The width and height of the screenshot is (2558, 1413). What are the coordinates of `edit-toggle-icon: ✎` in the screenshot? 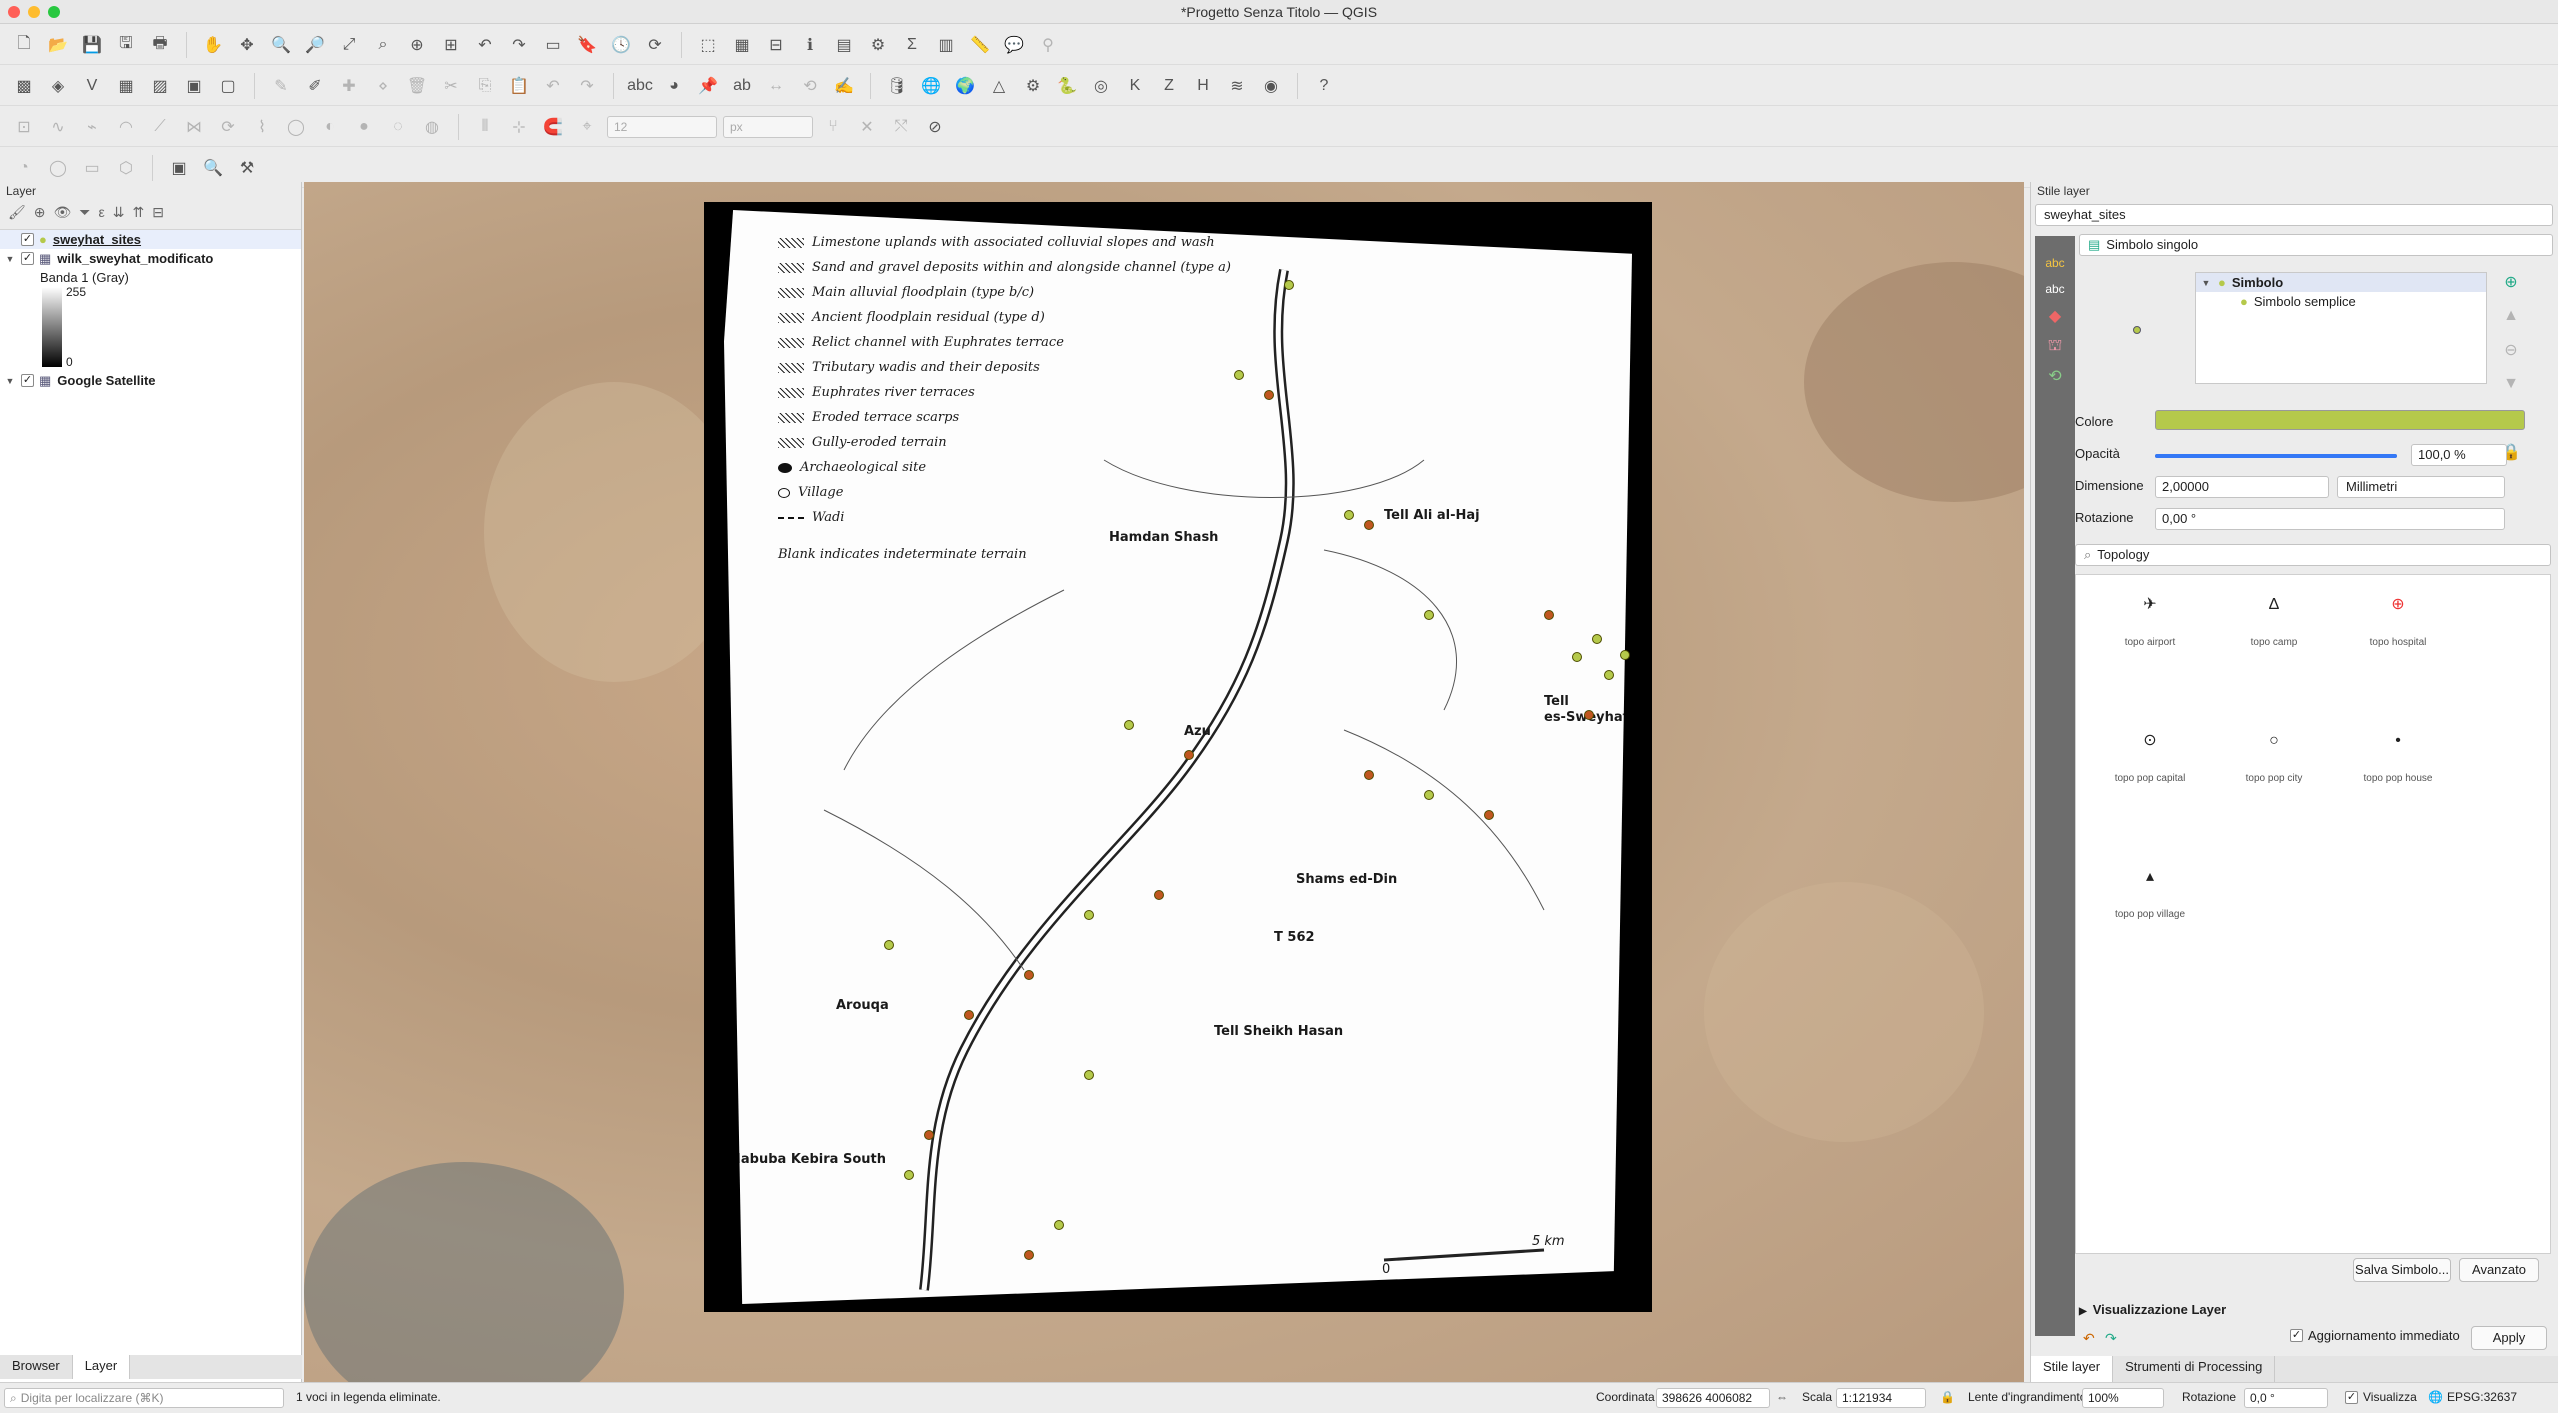 It's located at (281, 86).